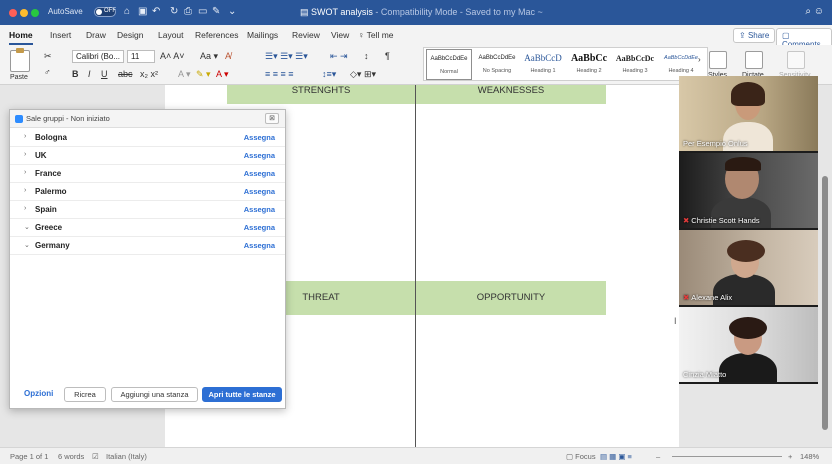  I want to click on subscript-icon: x₂ x², so click(149, 74).